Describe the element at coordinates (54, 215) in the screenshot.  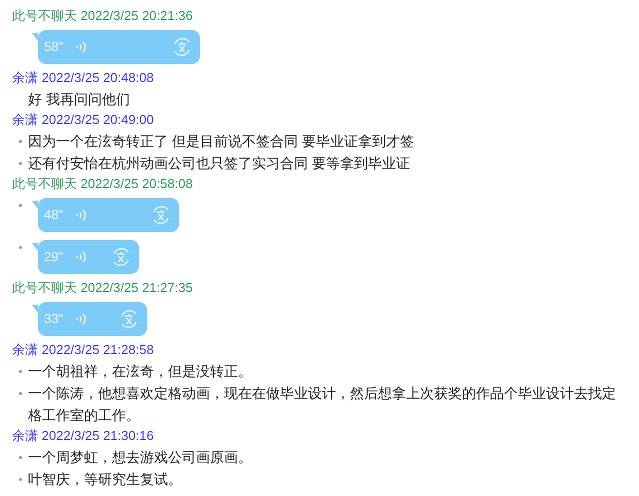
I see `voice-duration: 48"` at that location.